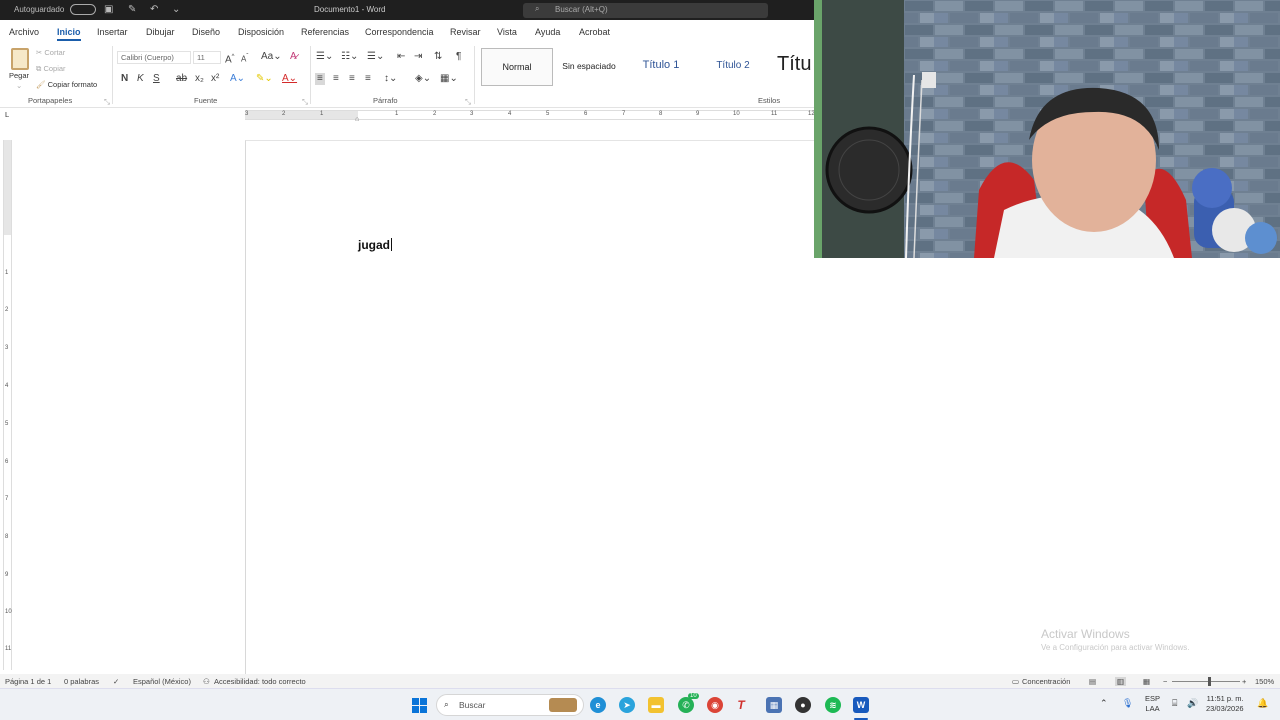 This screenshot has height=720, width=1280. Describe the element at coordinates (20, 59) in the screenshot. I see `paste-icon` at that location.